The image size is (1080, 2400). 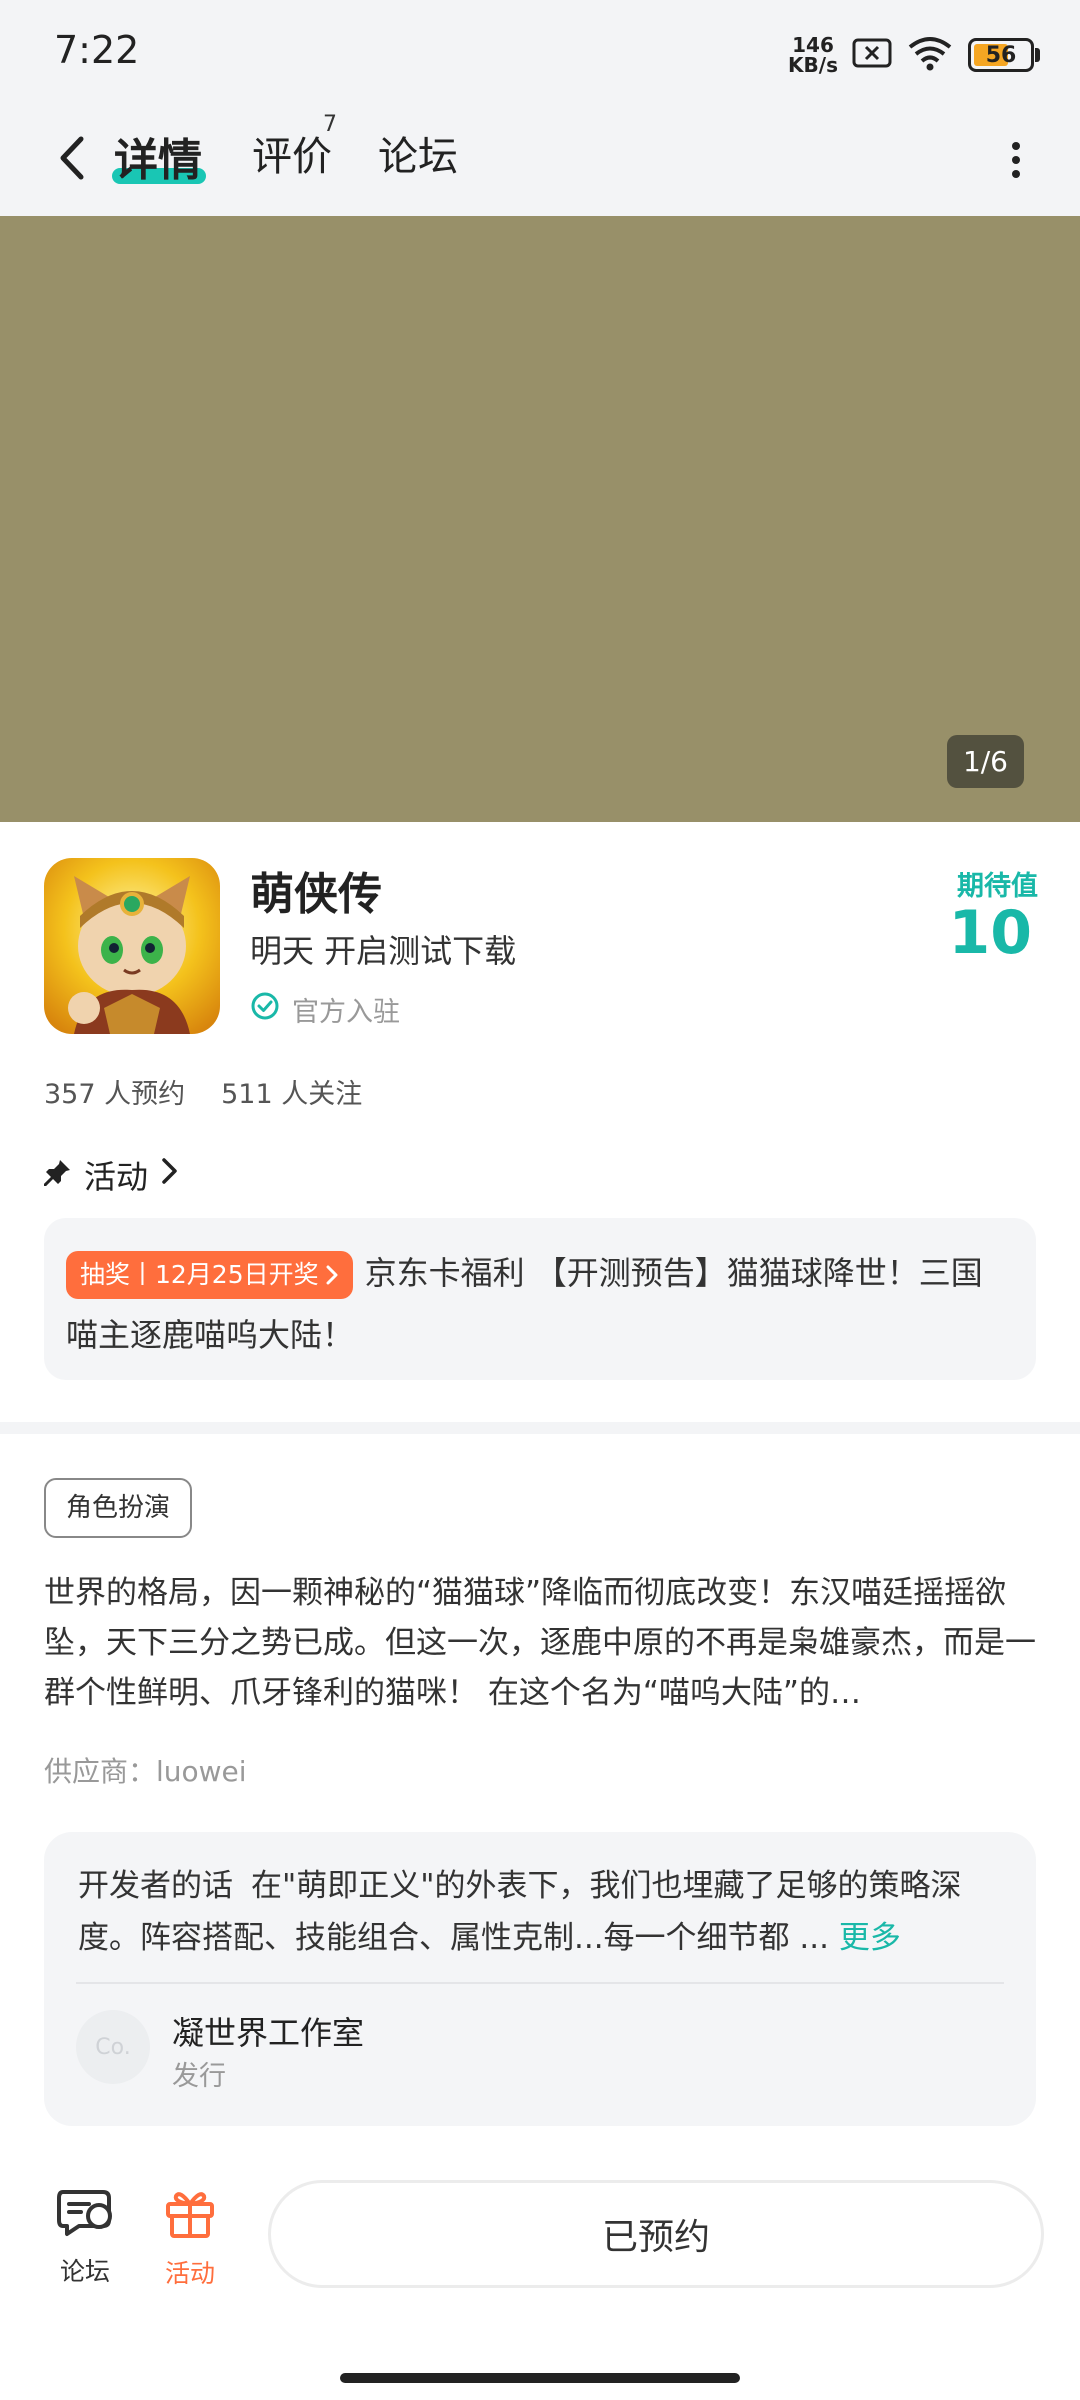 I want to click on forum-label: 论坛, so click(x=84, y=2271).